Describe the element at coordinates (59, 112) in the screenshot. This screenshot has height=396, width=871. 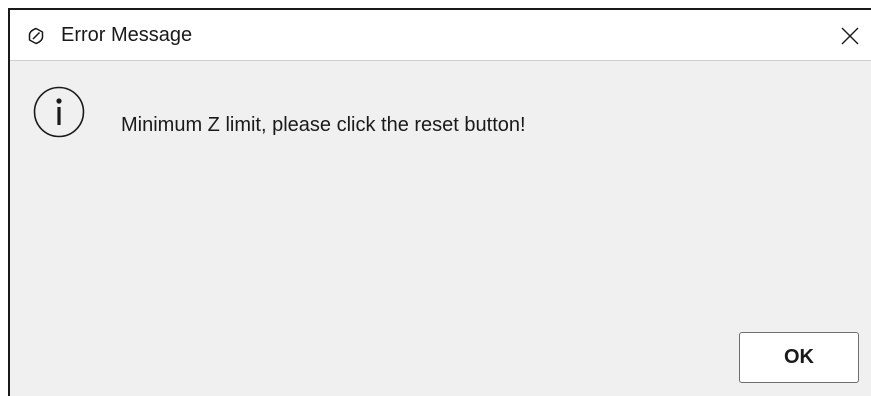
I see `info-icon` at that location.